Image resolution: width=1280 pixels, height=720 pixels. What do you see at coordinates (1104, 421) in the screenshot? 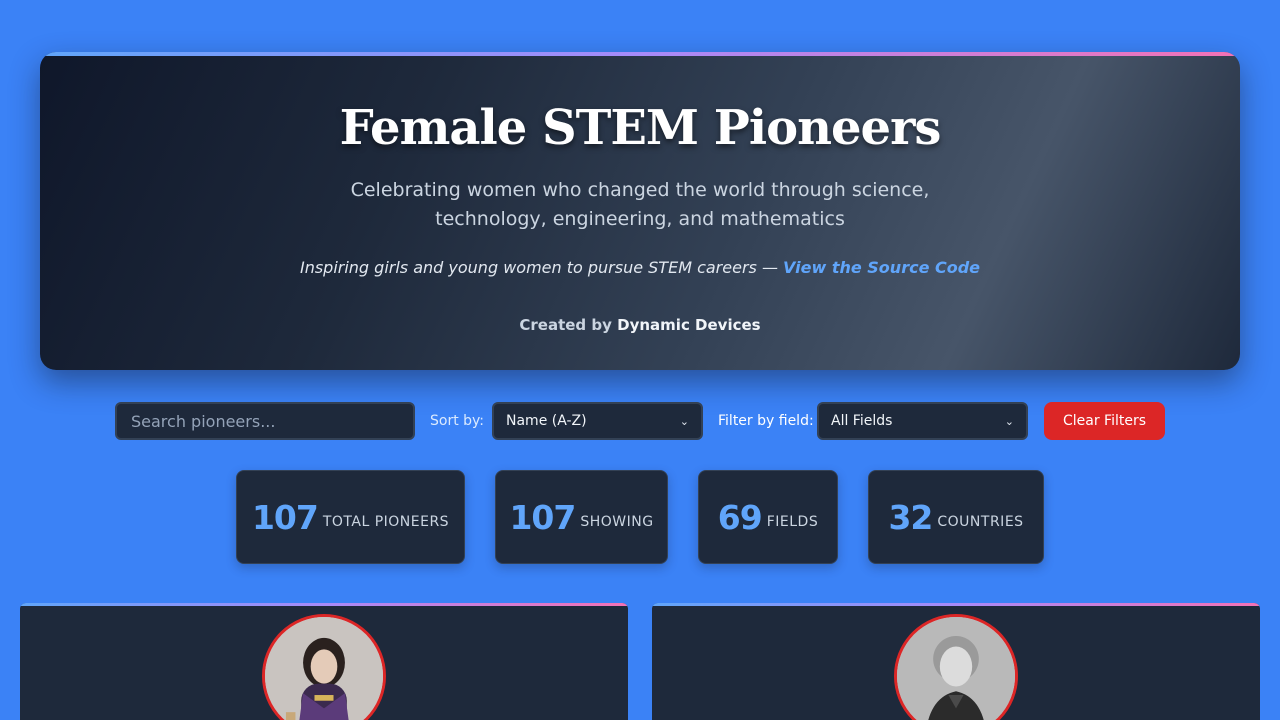
I see `clear-filters-button: Clear Filters` at bounding box center [1104, 421].